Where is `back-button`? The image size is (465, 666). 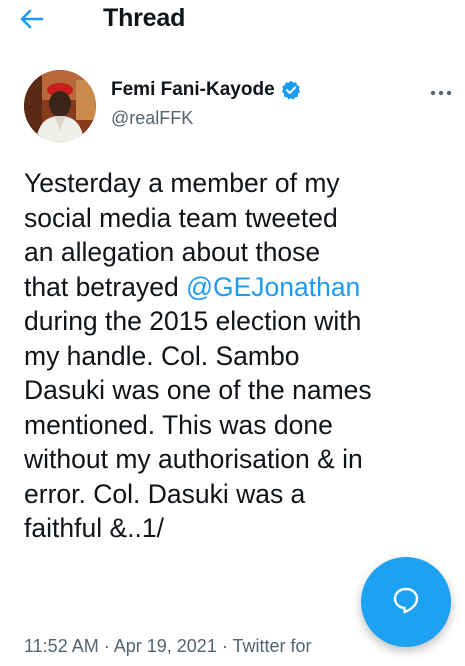 back-button is located at coordinates (42, 21).